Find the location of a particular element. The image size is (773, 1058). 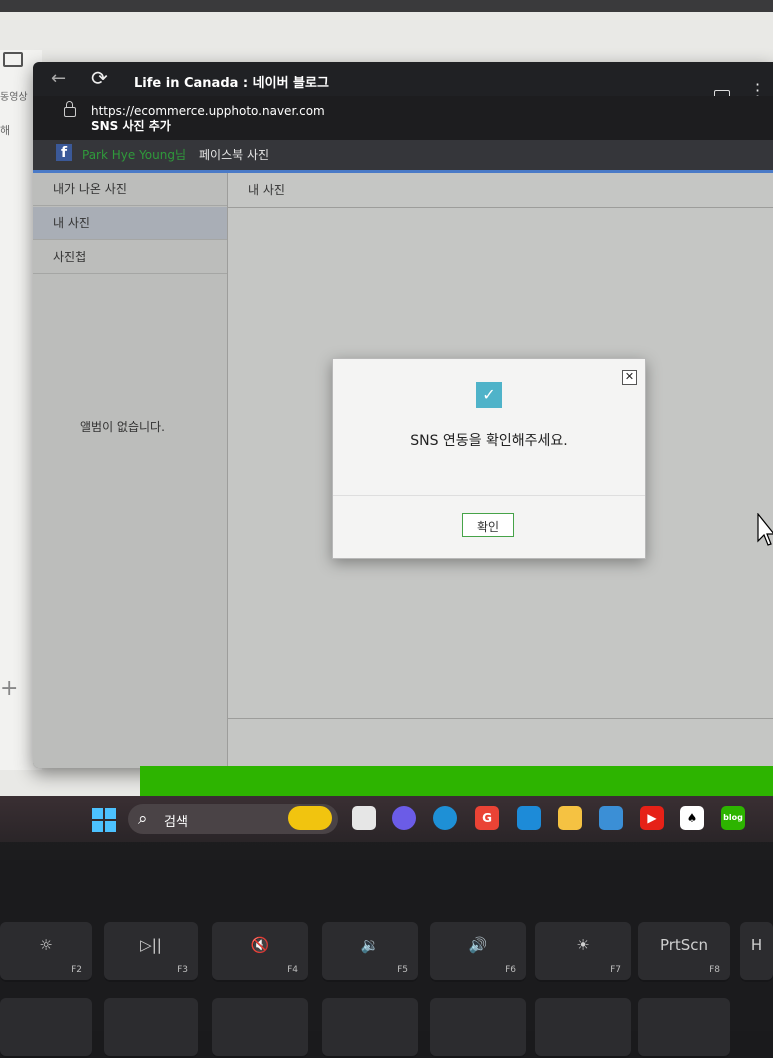

mail-icon is located at coordinates (529, 818).